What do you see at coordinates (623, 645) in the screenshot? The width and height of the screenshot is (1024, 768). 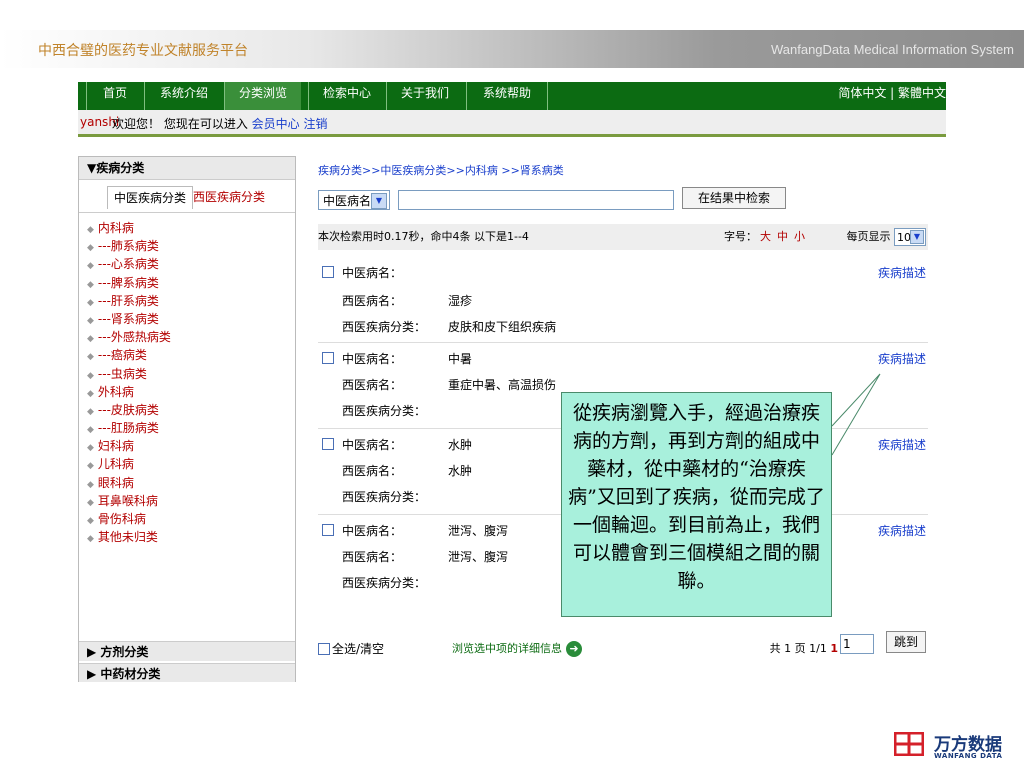 I see `results-footer: 全选/清空 浏览选中项的详细信息 ➜ 共 1 页 1/1 1 1 跳到` at bounding box center [623, 645].